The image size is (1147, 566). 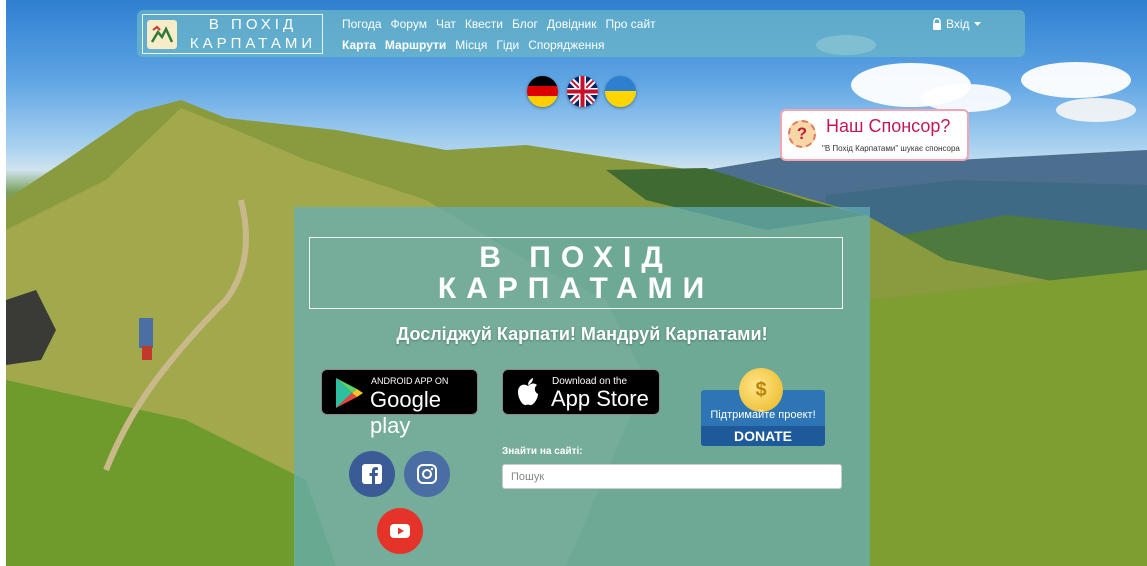 What do you see at coordinates (576, 288) in the screenshot?
I see `hero-title-line2: КАРПАТАМИ` at bounding box center [576, 288].